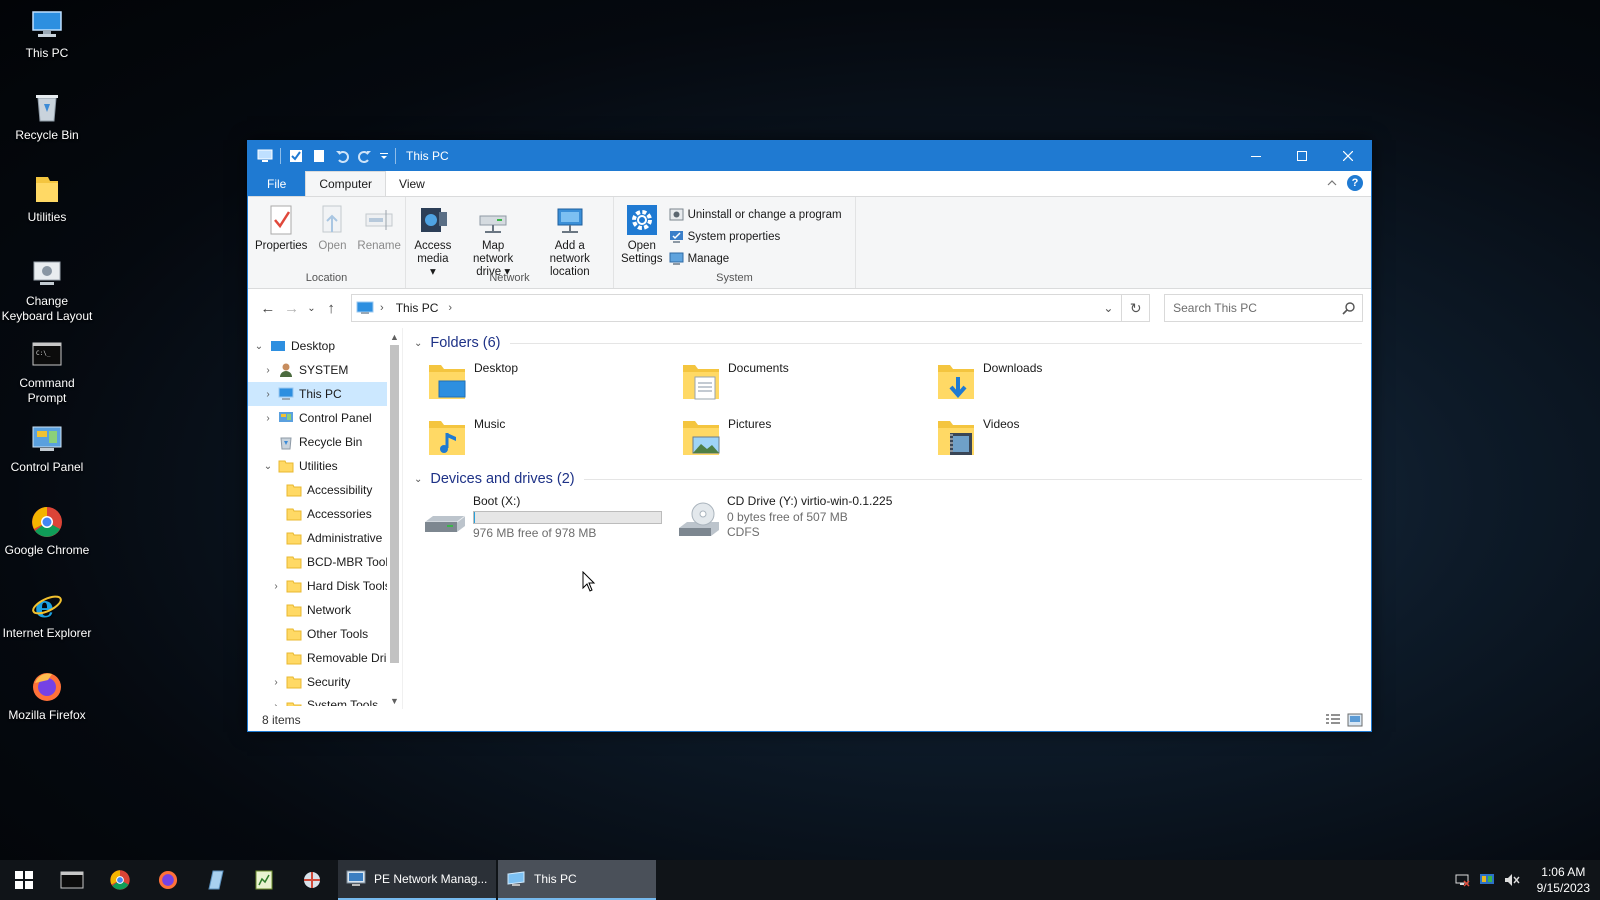  Describe the element at coordinates (24, 880) in the screenshot. I see `start-button` at that location.